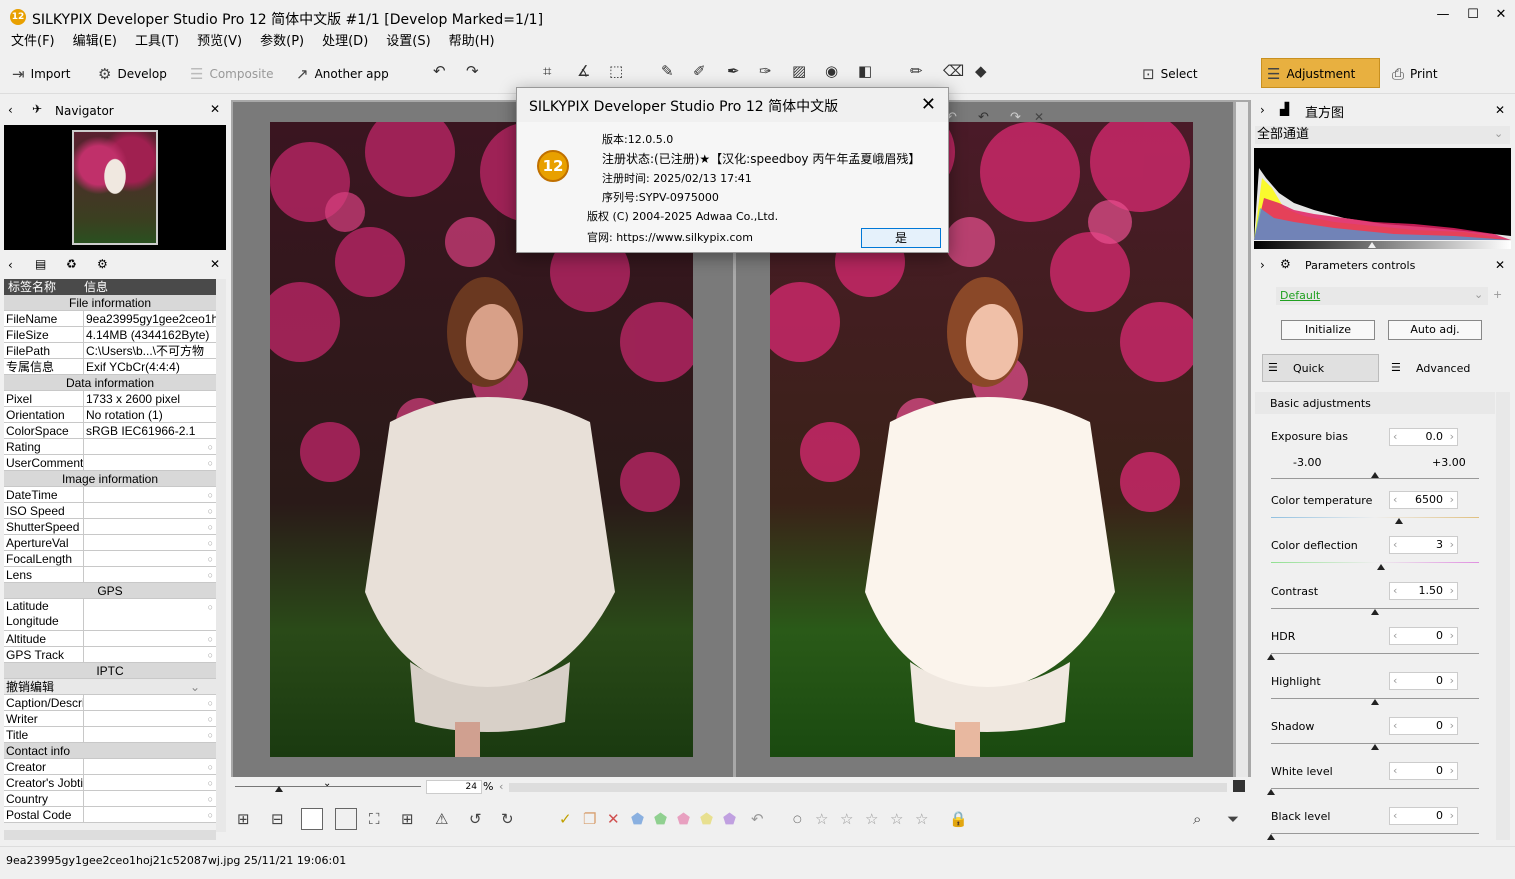  Describe the element at coordinates (660, 819) in the screenshot. I see `green-label-icon: ⬟` at that location.